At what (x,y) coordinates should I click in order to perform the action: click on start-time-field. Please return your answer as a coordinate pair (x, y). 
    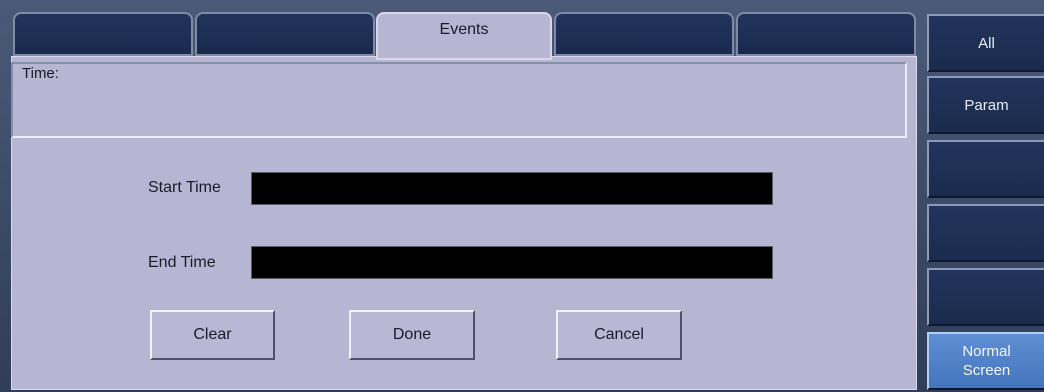
    Looking at the image, I should click on (512, 188).